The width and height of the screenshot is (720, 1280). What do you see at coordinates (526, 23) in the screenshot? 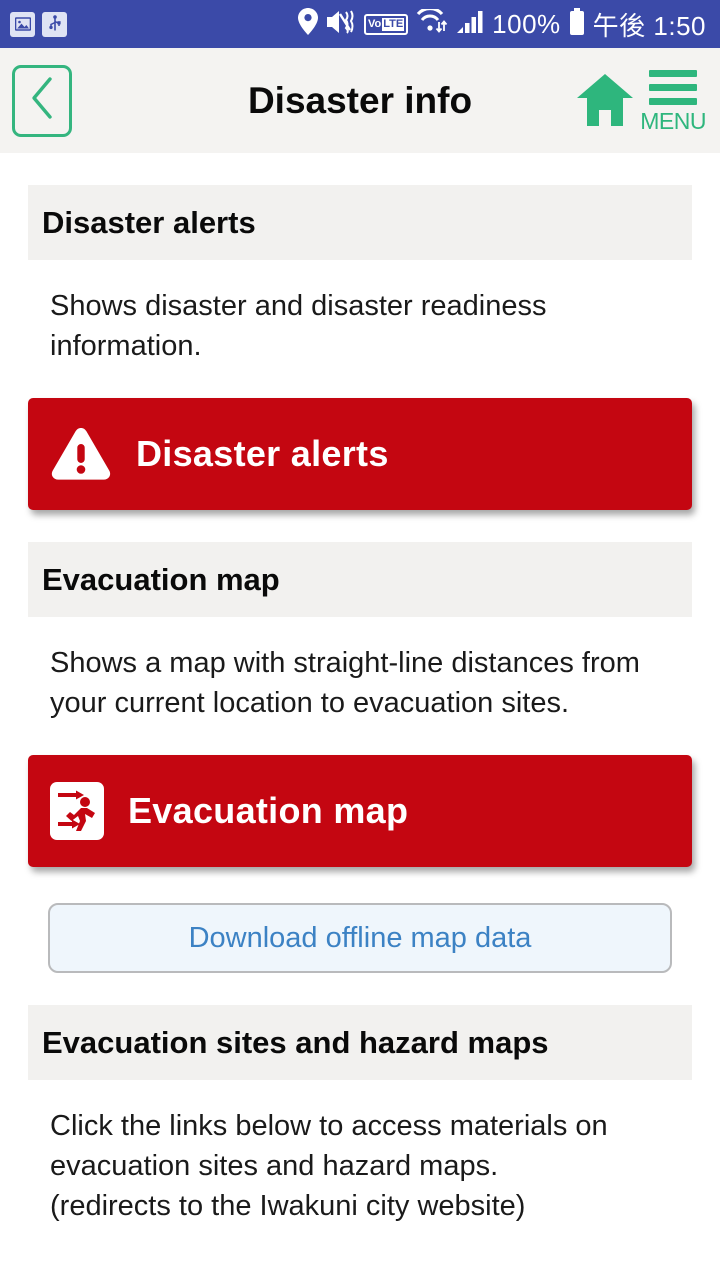
I see `battery-percent-label: 100%` at bounding box center [526, 23].